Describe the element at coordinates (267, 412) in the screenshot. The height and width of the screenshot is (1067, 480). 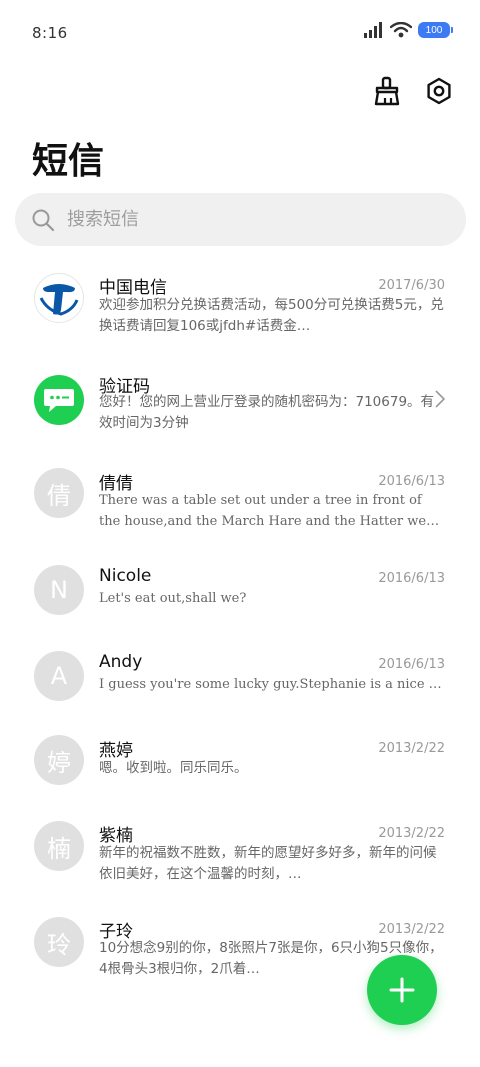
I see `conversation-preview: 您好！您的网上营业厅登录的随机密码为：710679。有效时间为3分钟` at that location.